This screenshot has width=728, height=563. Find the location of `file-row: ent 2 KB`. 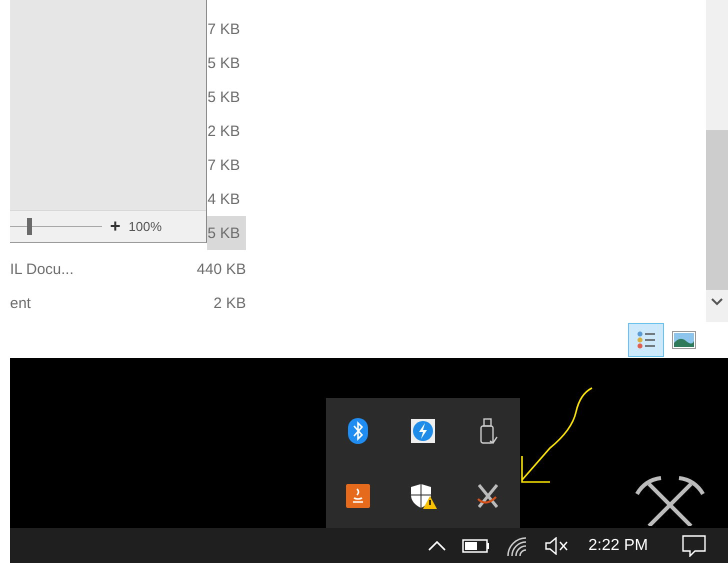

file-row: ent 2 KB is located at coordinates (131, 303).